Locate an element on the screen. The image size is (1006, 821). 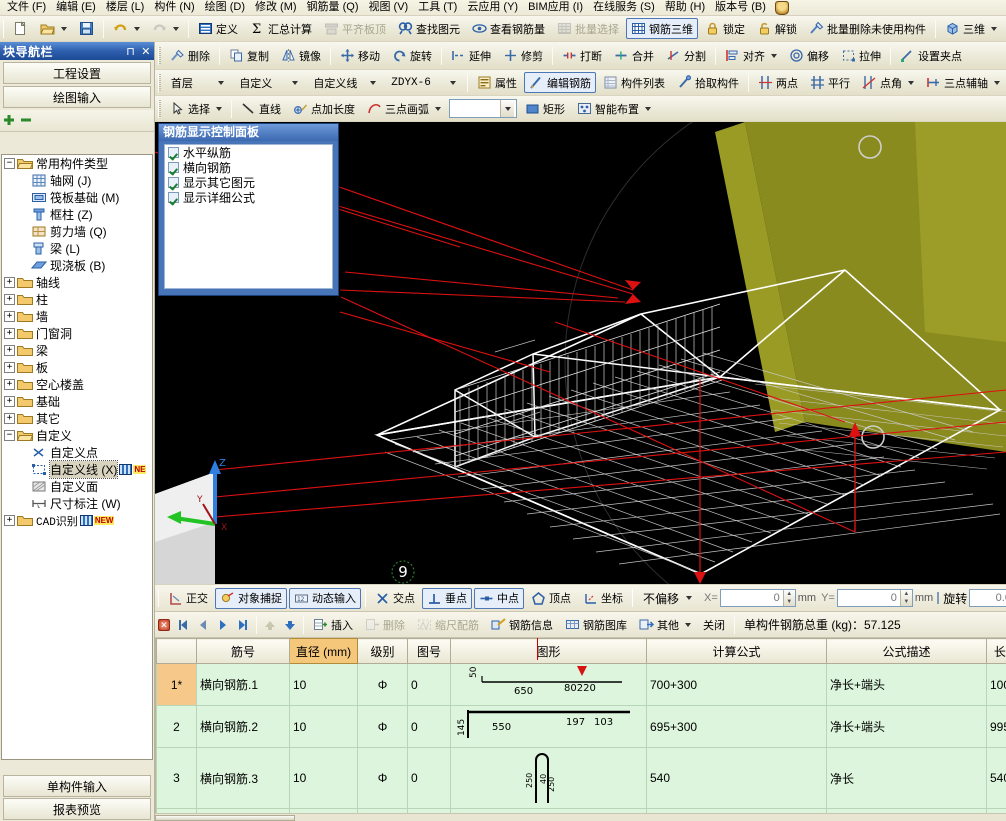
manual-book-icon is located at coordinates (86, 520).